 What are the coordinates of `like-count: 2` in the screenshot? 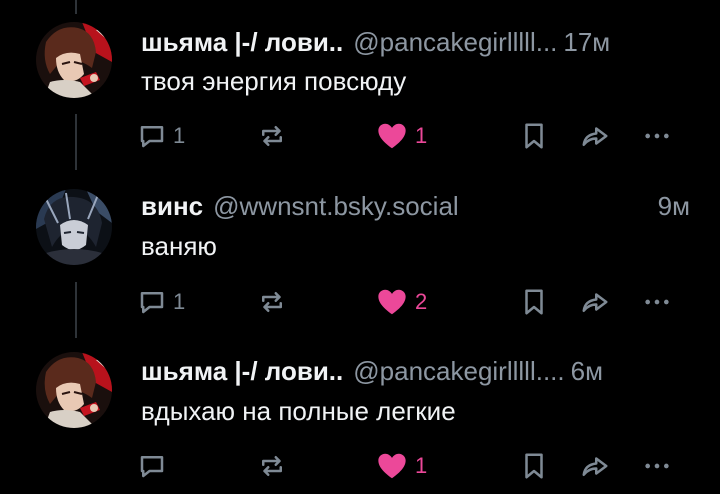 It's located at (421, 301).